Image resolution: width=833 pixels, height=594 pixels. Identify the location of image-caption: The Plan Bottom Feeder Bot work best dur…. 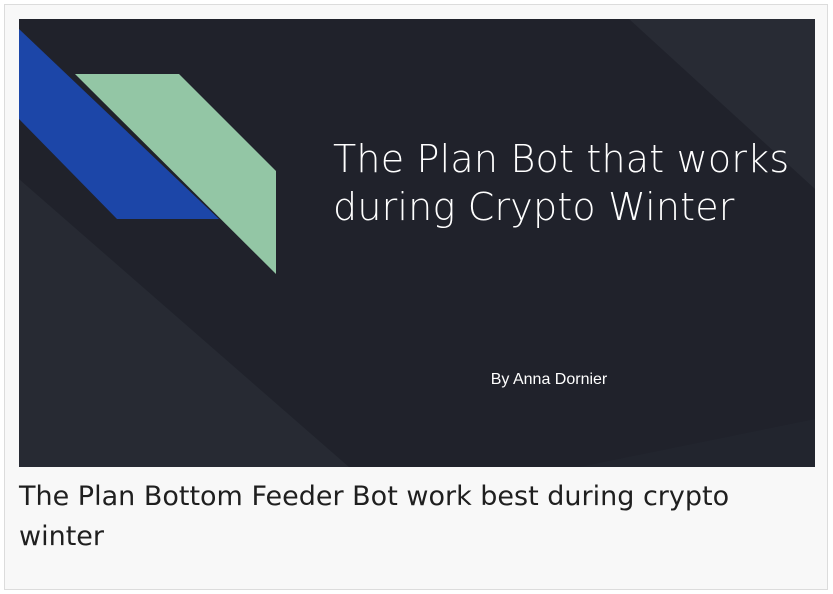
(374, 516).